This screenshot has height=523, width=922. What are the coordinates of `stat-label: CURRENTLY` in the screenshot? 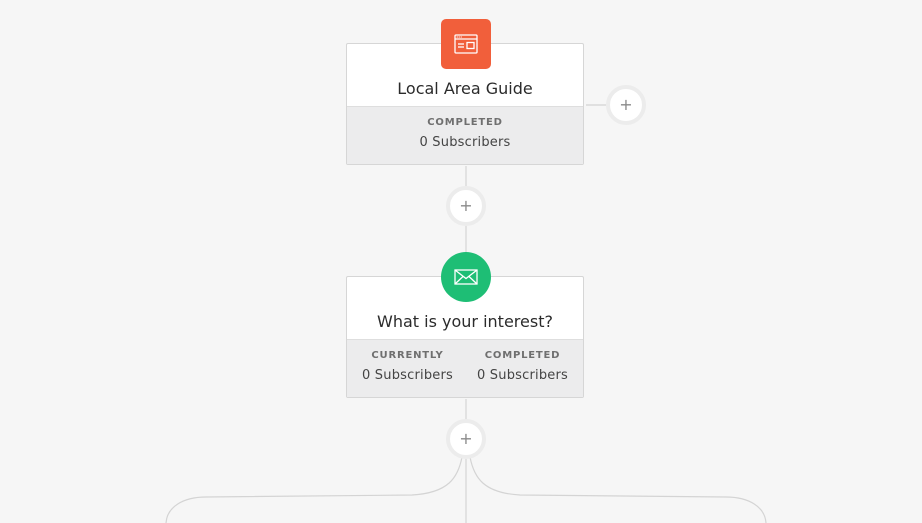 It's located at (407, 355).